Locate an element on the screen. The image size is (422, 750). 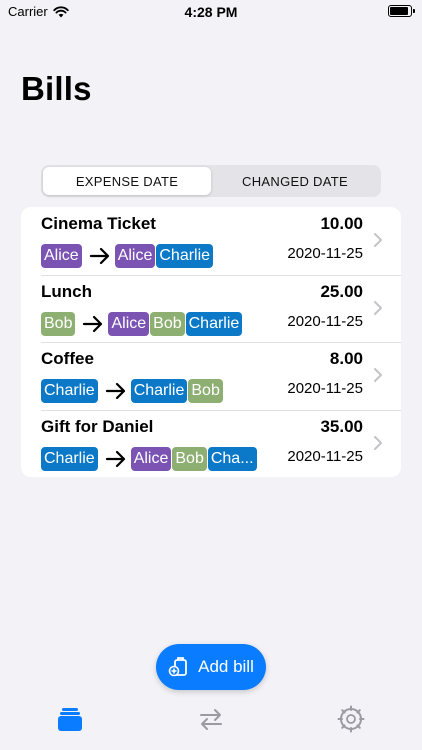
status-bar: Carrier 4:28 PM is located at coordinates (211, 12).